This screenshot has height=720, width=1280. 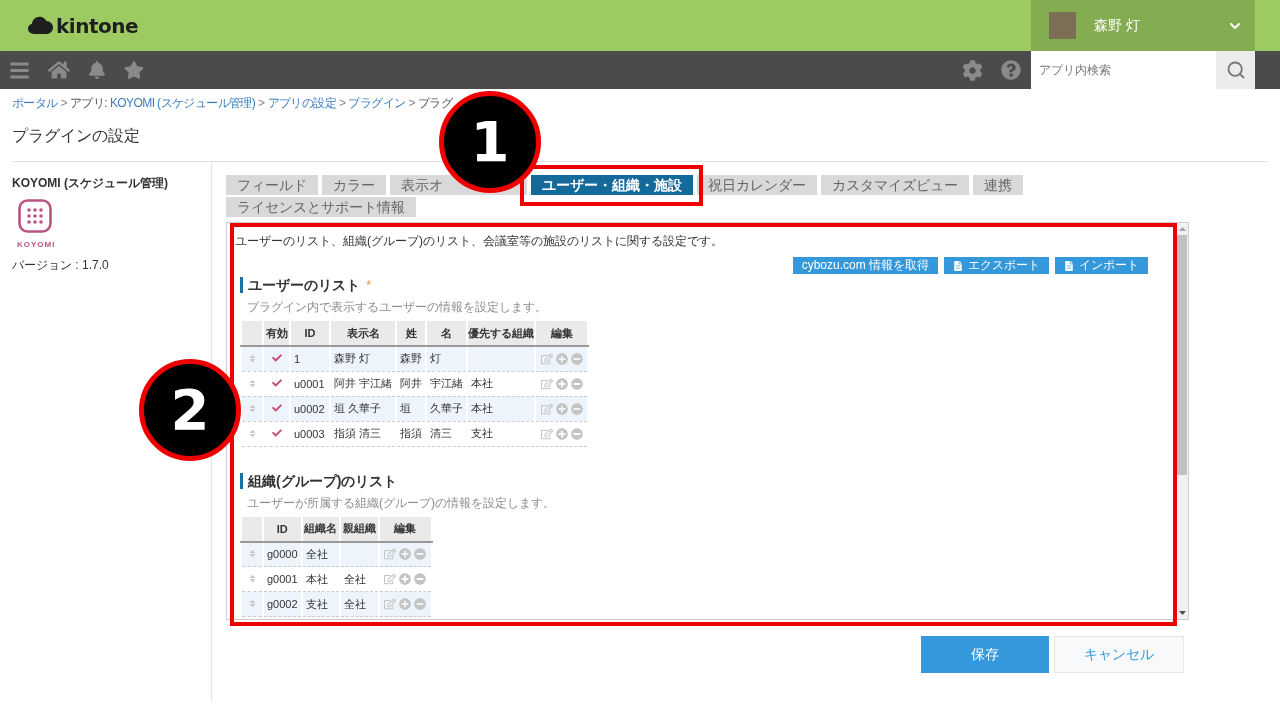 I want to click on table-cell: u0003, so click(x=310, y=433).